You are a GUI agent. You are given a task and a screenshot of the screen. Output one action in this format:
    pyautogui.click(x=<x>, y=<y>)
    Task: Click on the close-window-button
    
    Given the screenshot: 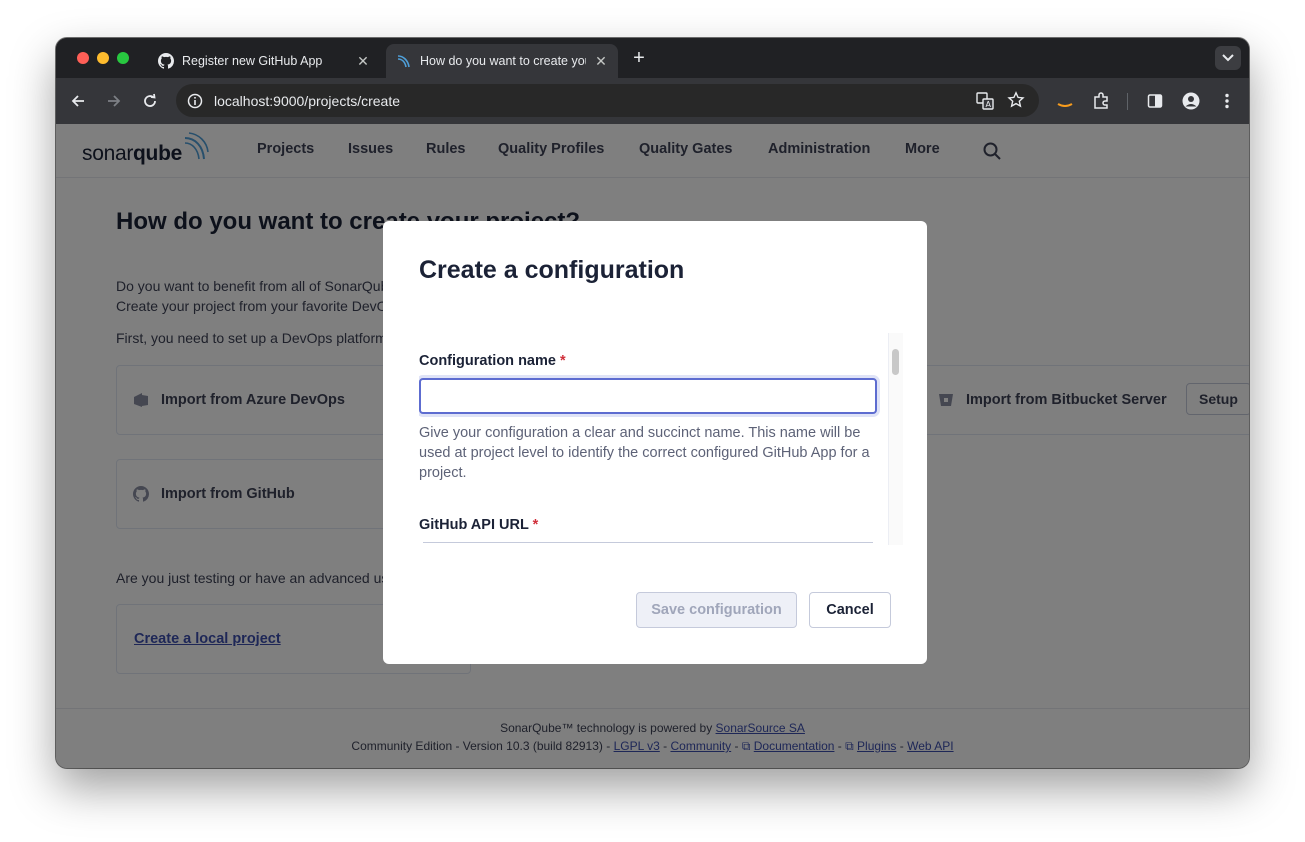 What is the action you would take?
    pyautogui.click(x=83, y=58)
    